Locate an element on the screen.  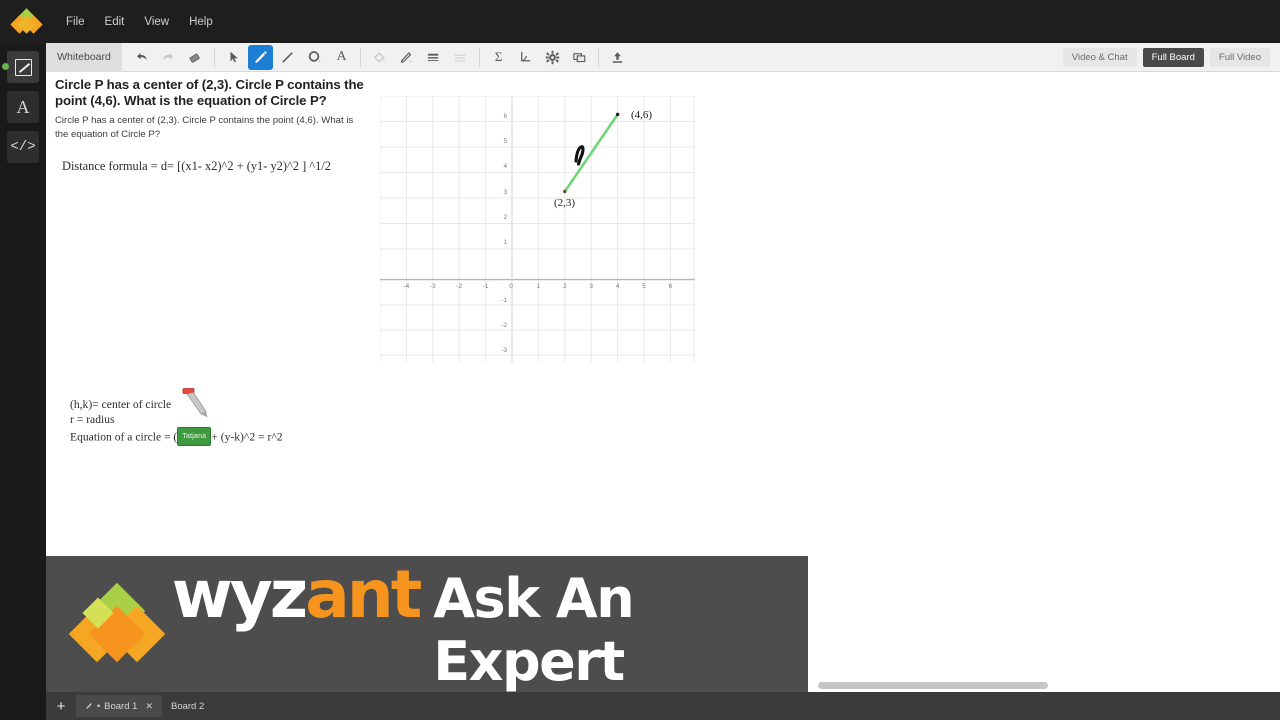
wordmark-wyz: wyz is located at coordinates (239, 594).